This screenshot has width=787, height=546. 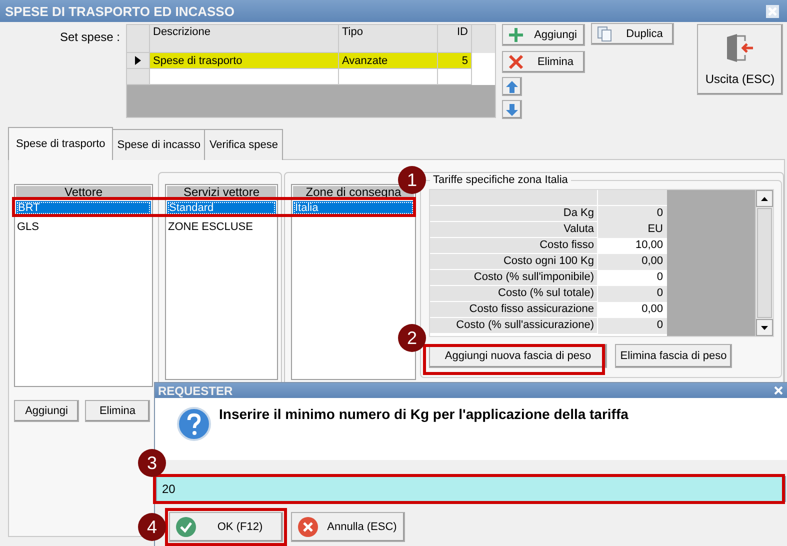 I want to click on row-label: Costo (% sull'imponibile), so click(x=514, y=278).